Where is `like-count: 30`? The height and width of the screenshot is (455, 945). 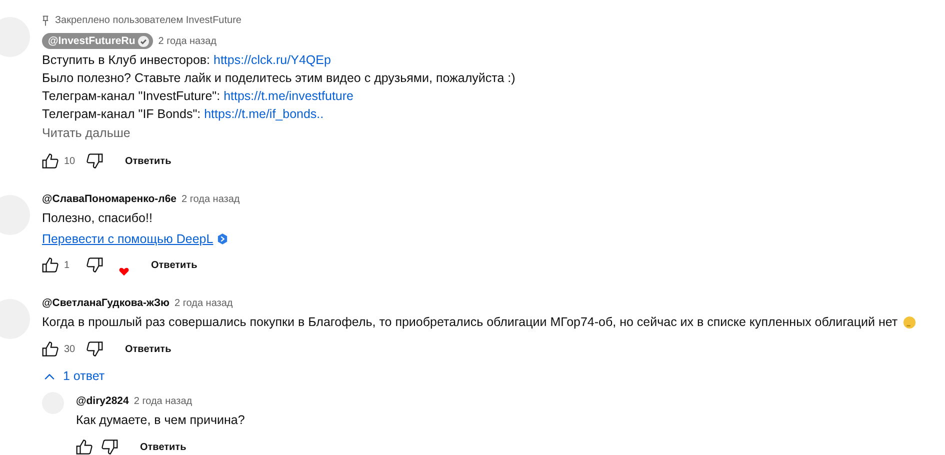 like-count: 30 is located at coordinates (70, 349).